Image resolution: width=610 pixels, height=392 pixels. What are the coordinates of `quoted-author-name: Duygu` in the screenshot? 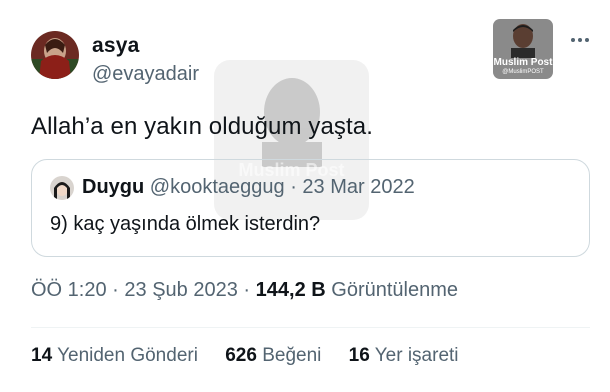 It's located at (113, 187).